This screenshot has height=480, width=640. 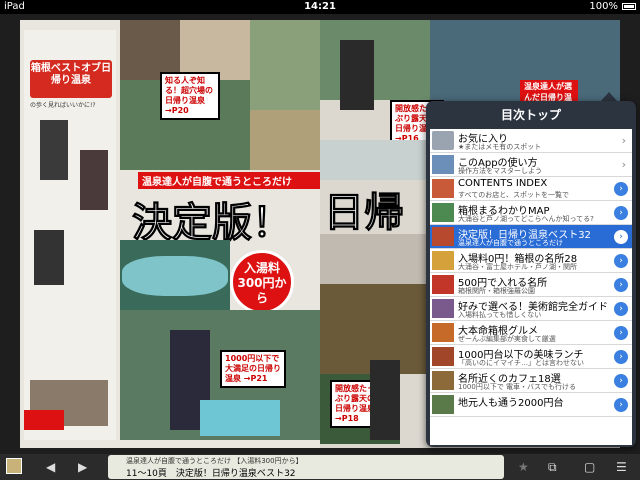 I want to click on toc-item-subtitle: 温泉達人が自腹で通うところだけ, so click(x=510, y=243).